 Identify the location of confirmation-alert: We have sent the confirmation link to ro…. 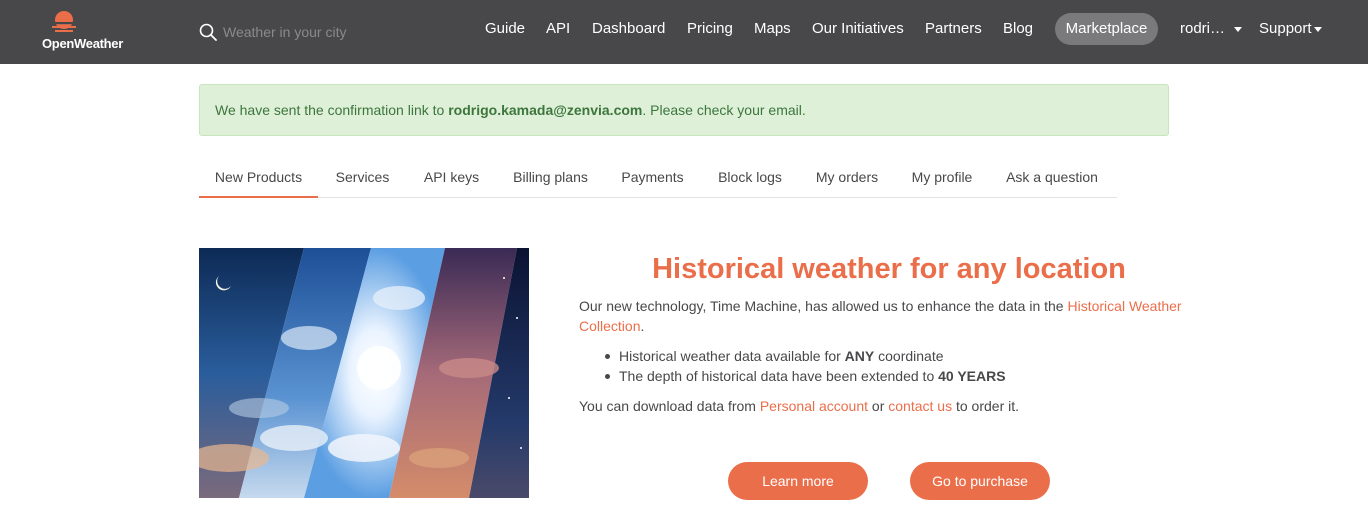
(684, 110).